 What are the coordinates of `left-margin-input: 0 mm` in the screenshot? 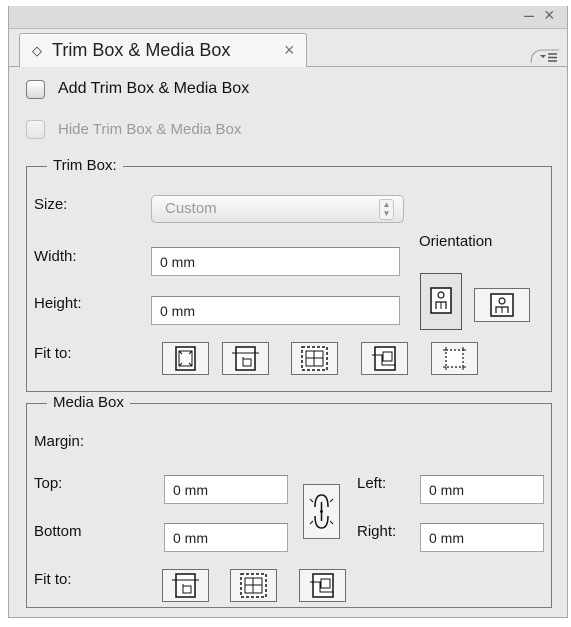 It's located at (482, 489).